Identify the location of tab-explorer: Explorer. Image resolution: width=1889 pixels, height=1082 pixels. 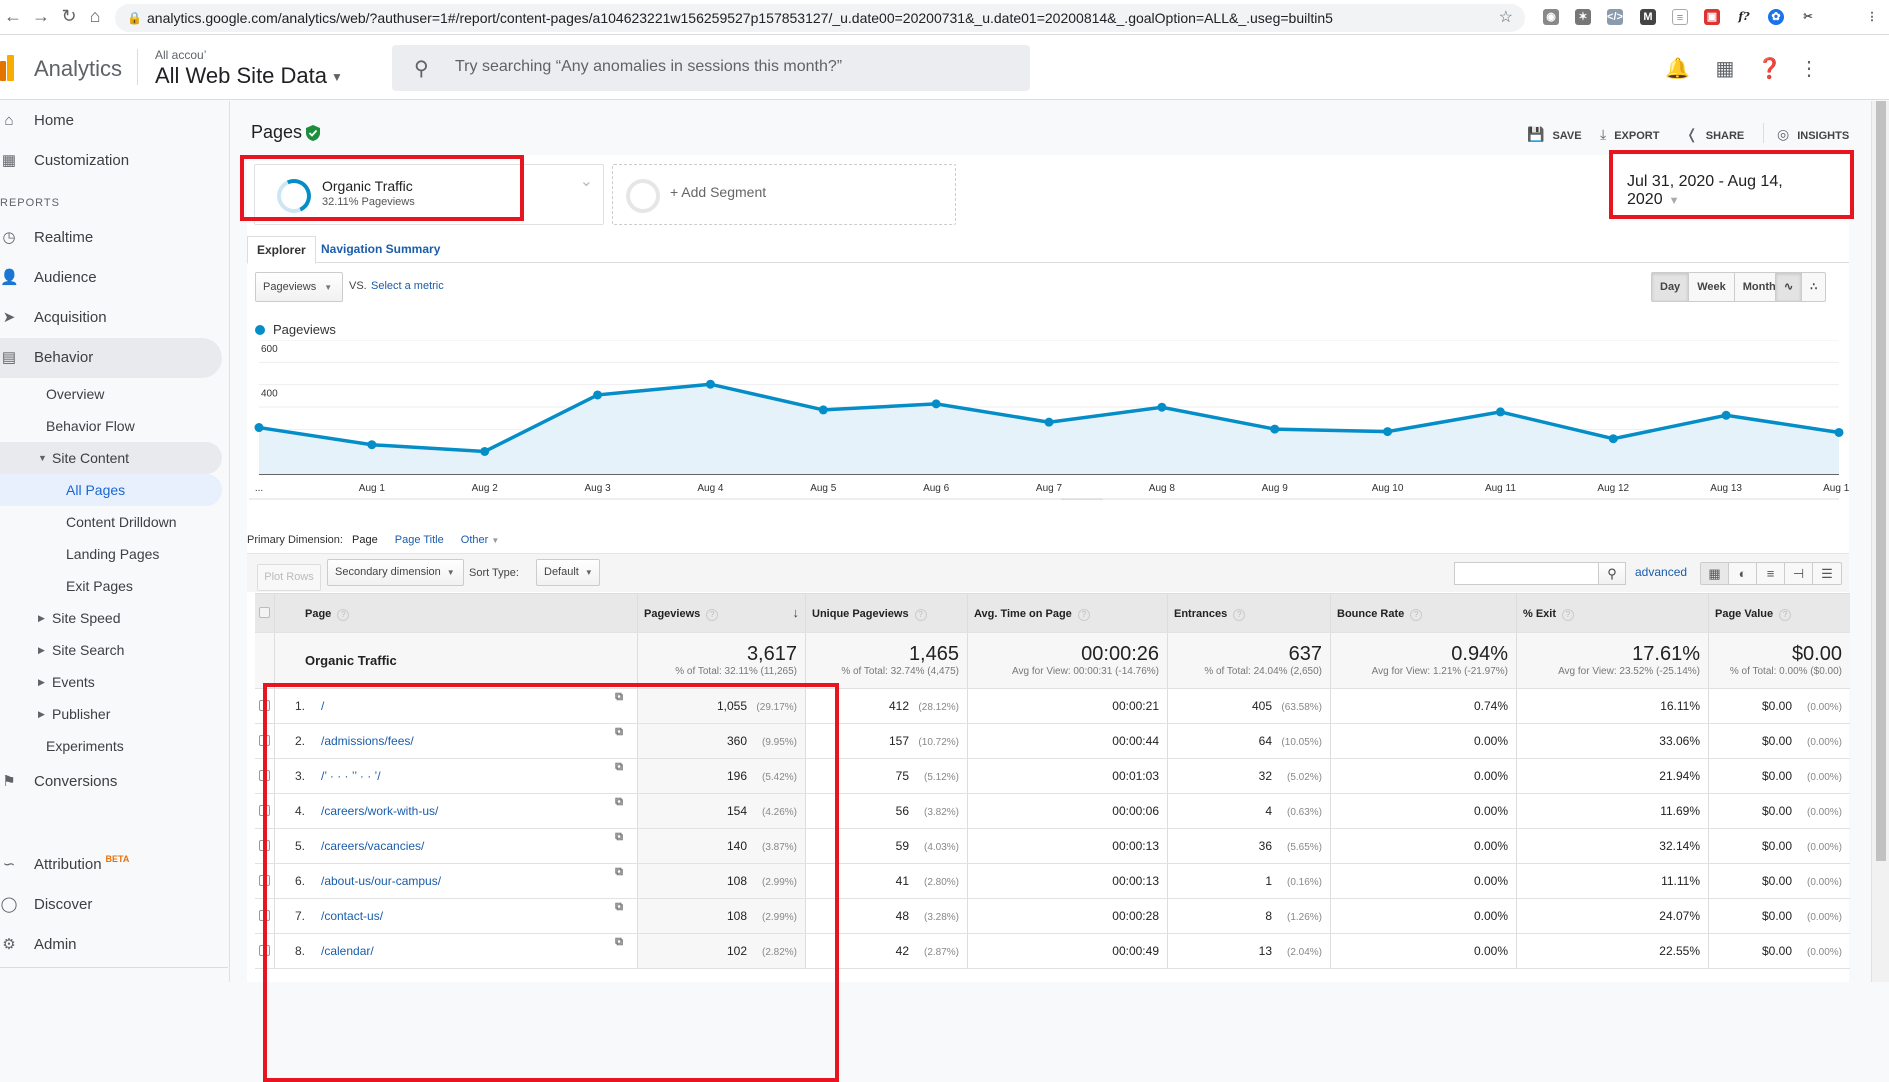
(281, 250).